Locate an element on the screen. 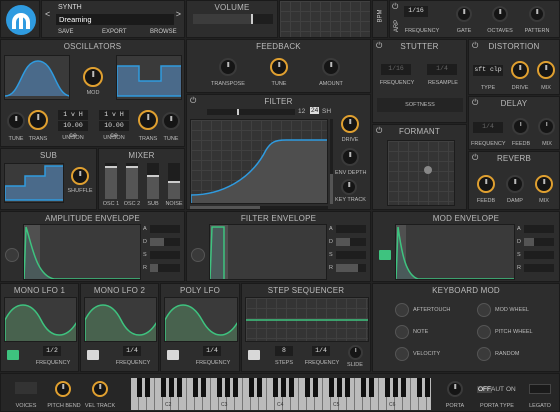 This screenshot has height=412, width=560. filter-cutoff-slider is located at coordinates (259, 207).